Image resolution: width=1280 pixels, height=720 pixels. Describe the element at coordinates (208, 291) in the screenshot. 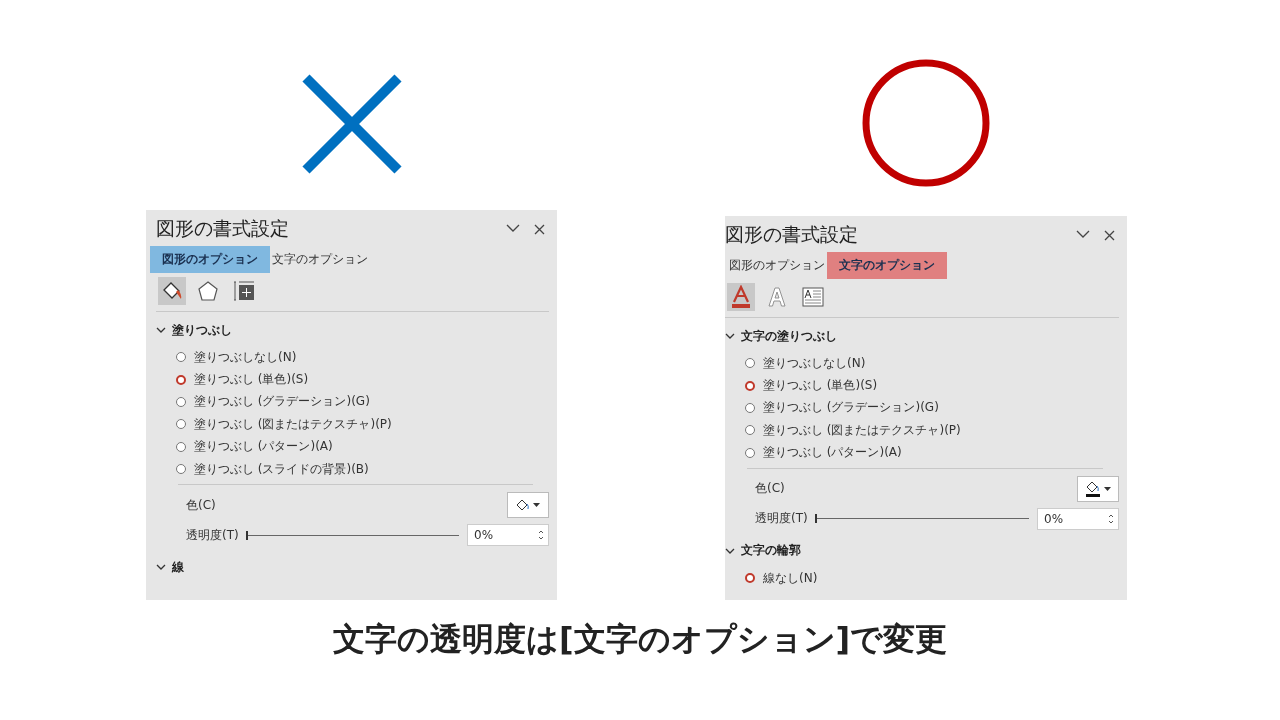

I see `pentagon-icon` at that location.